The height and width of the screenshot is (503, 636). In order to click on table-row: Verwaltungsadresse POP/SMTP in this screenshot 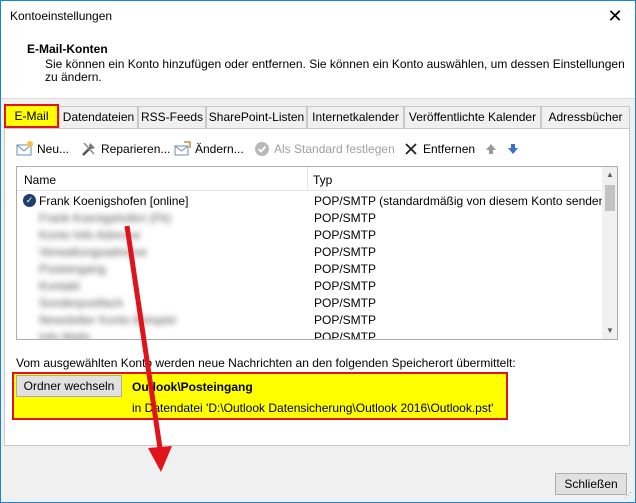, I will do `click(309, 251)`.